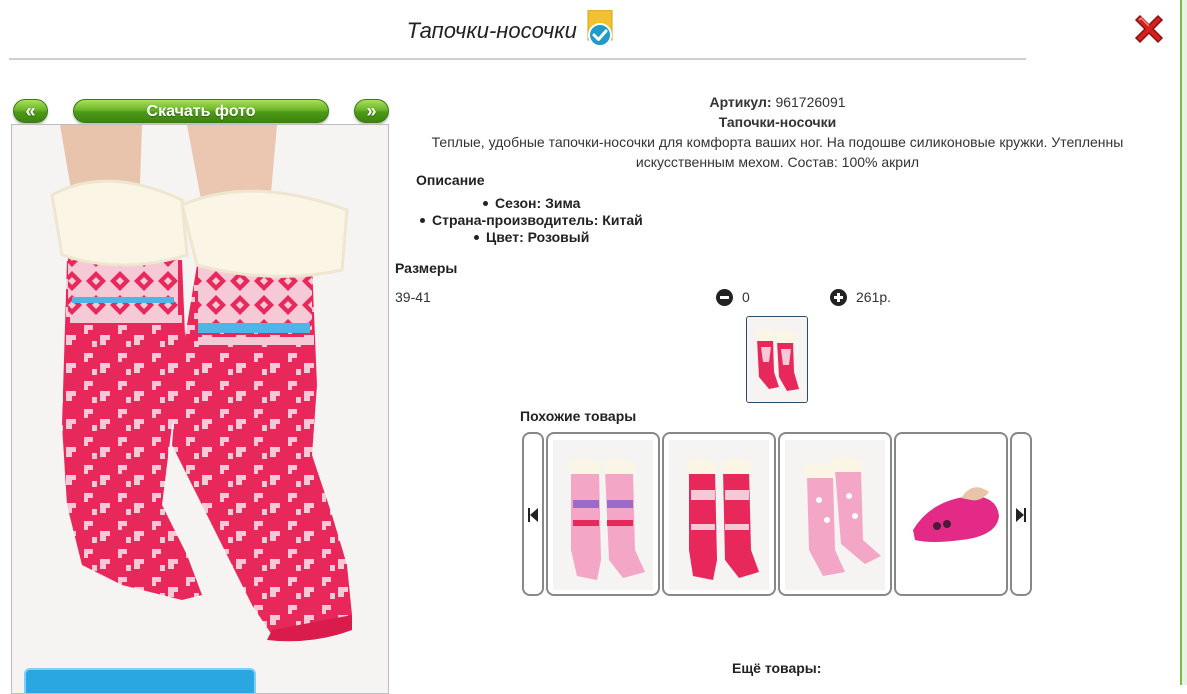 Image resolution: width=1187 pixels, height=694 pixels. Describe the element at coordinates (450, 180) in the screenshot. I see `description-heading: Описание` at that location.